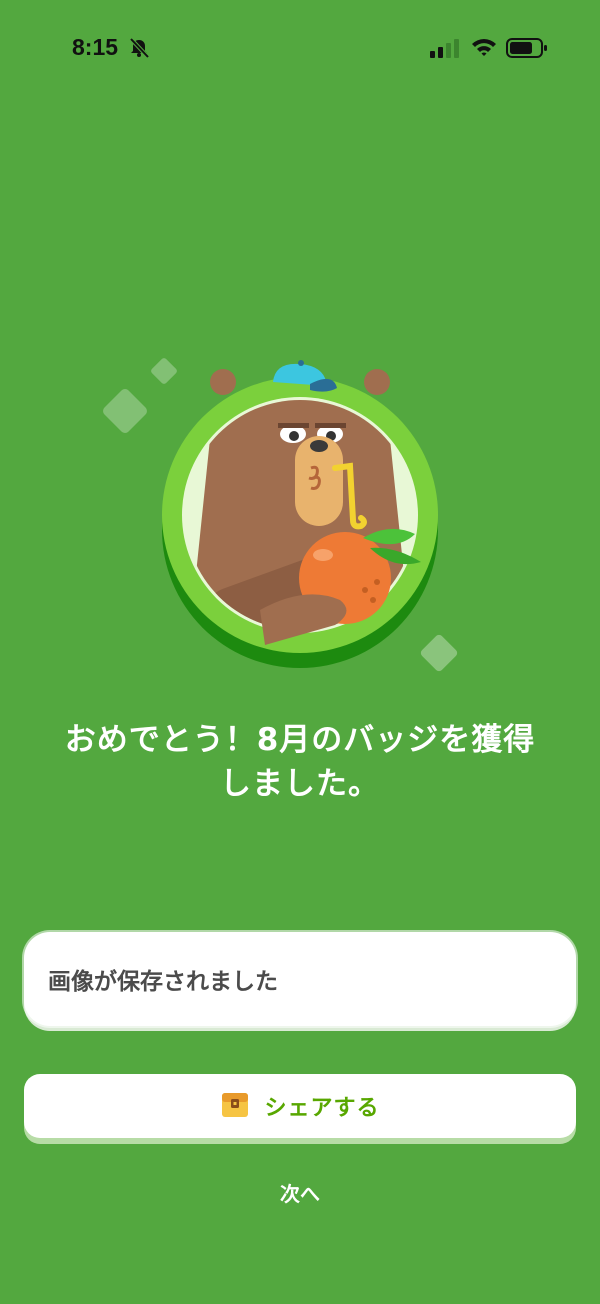 Image resolution: width=600 pixels, height=1304 pixels. I want to click on share-button: シェアする, so click(300, 1106).